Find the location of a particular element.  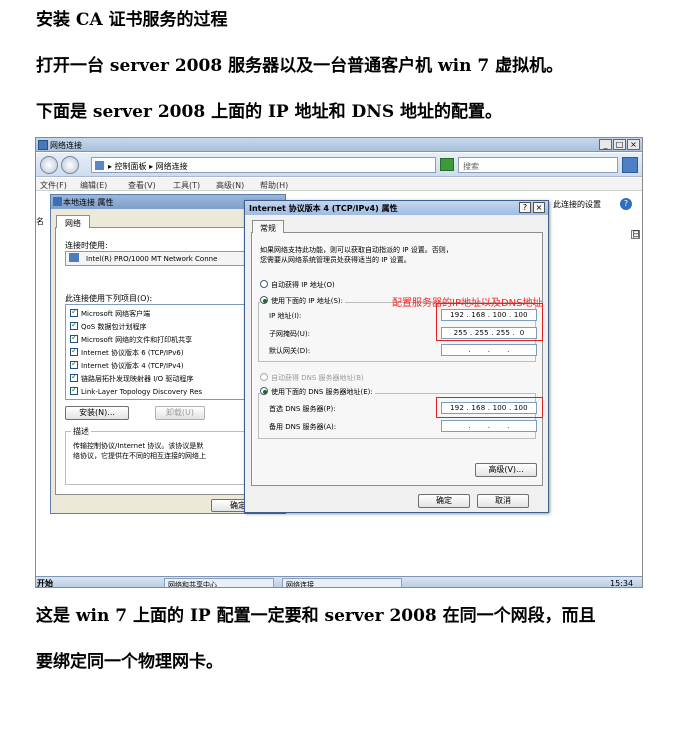

connection-settings-link: 此连接的设置 is located at coordinates (577, 204).